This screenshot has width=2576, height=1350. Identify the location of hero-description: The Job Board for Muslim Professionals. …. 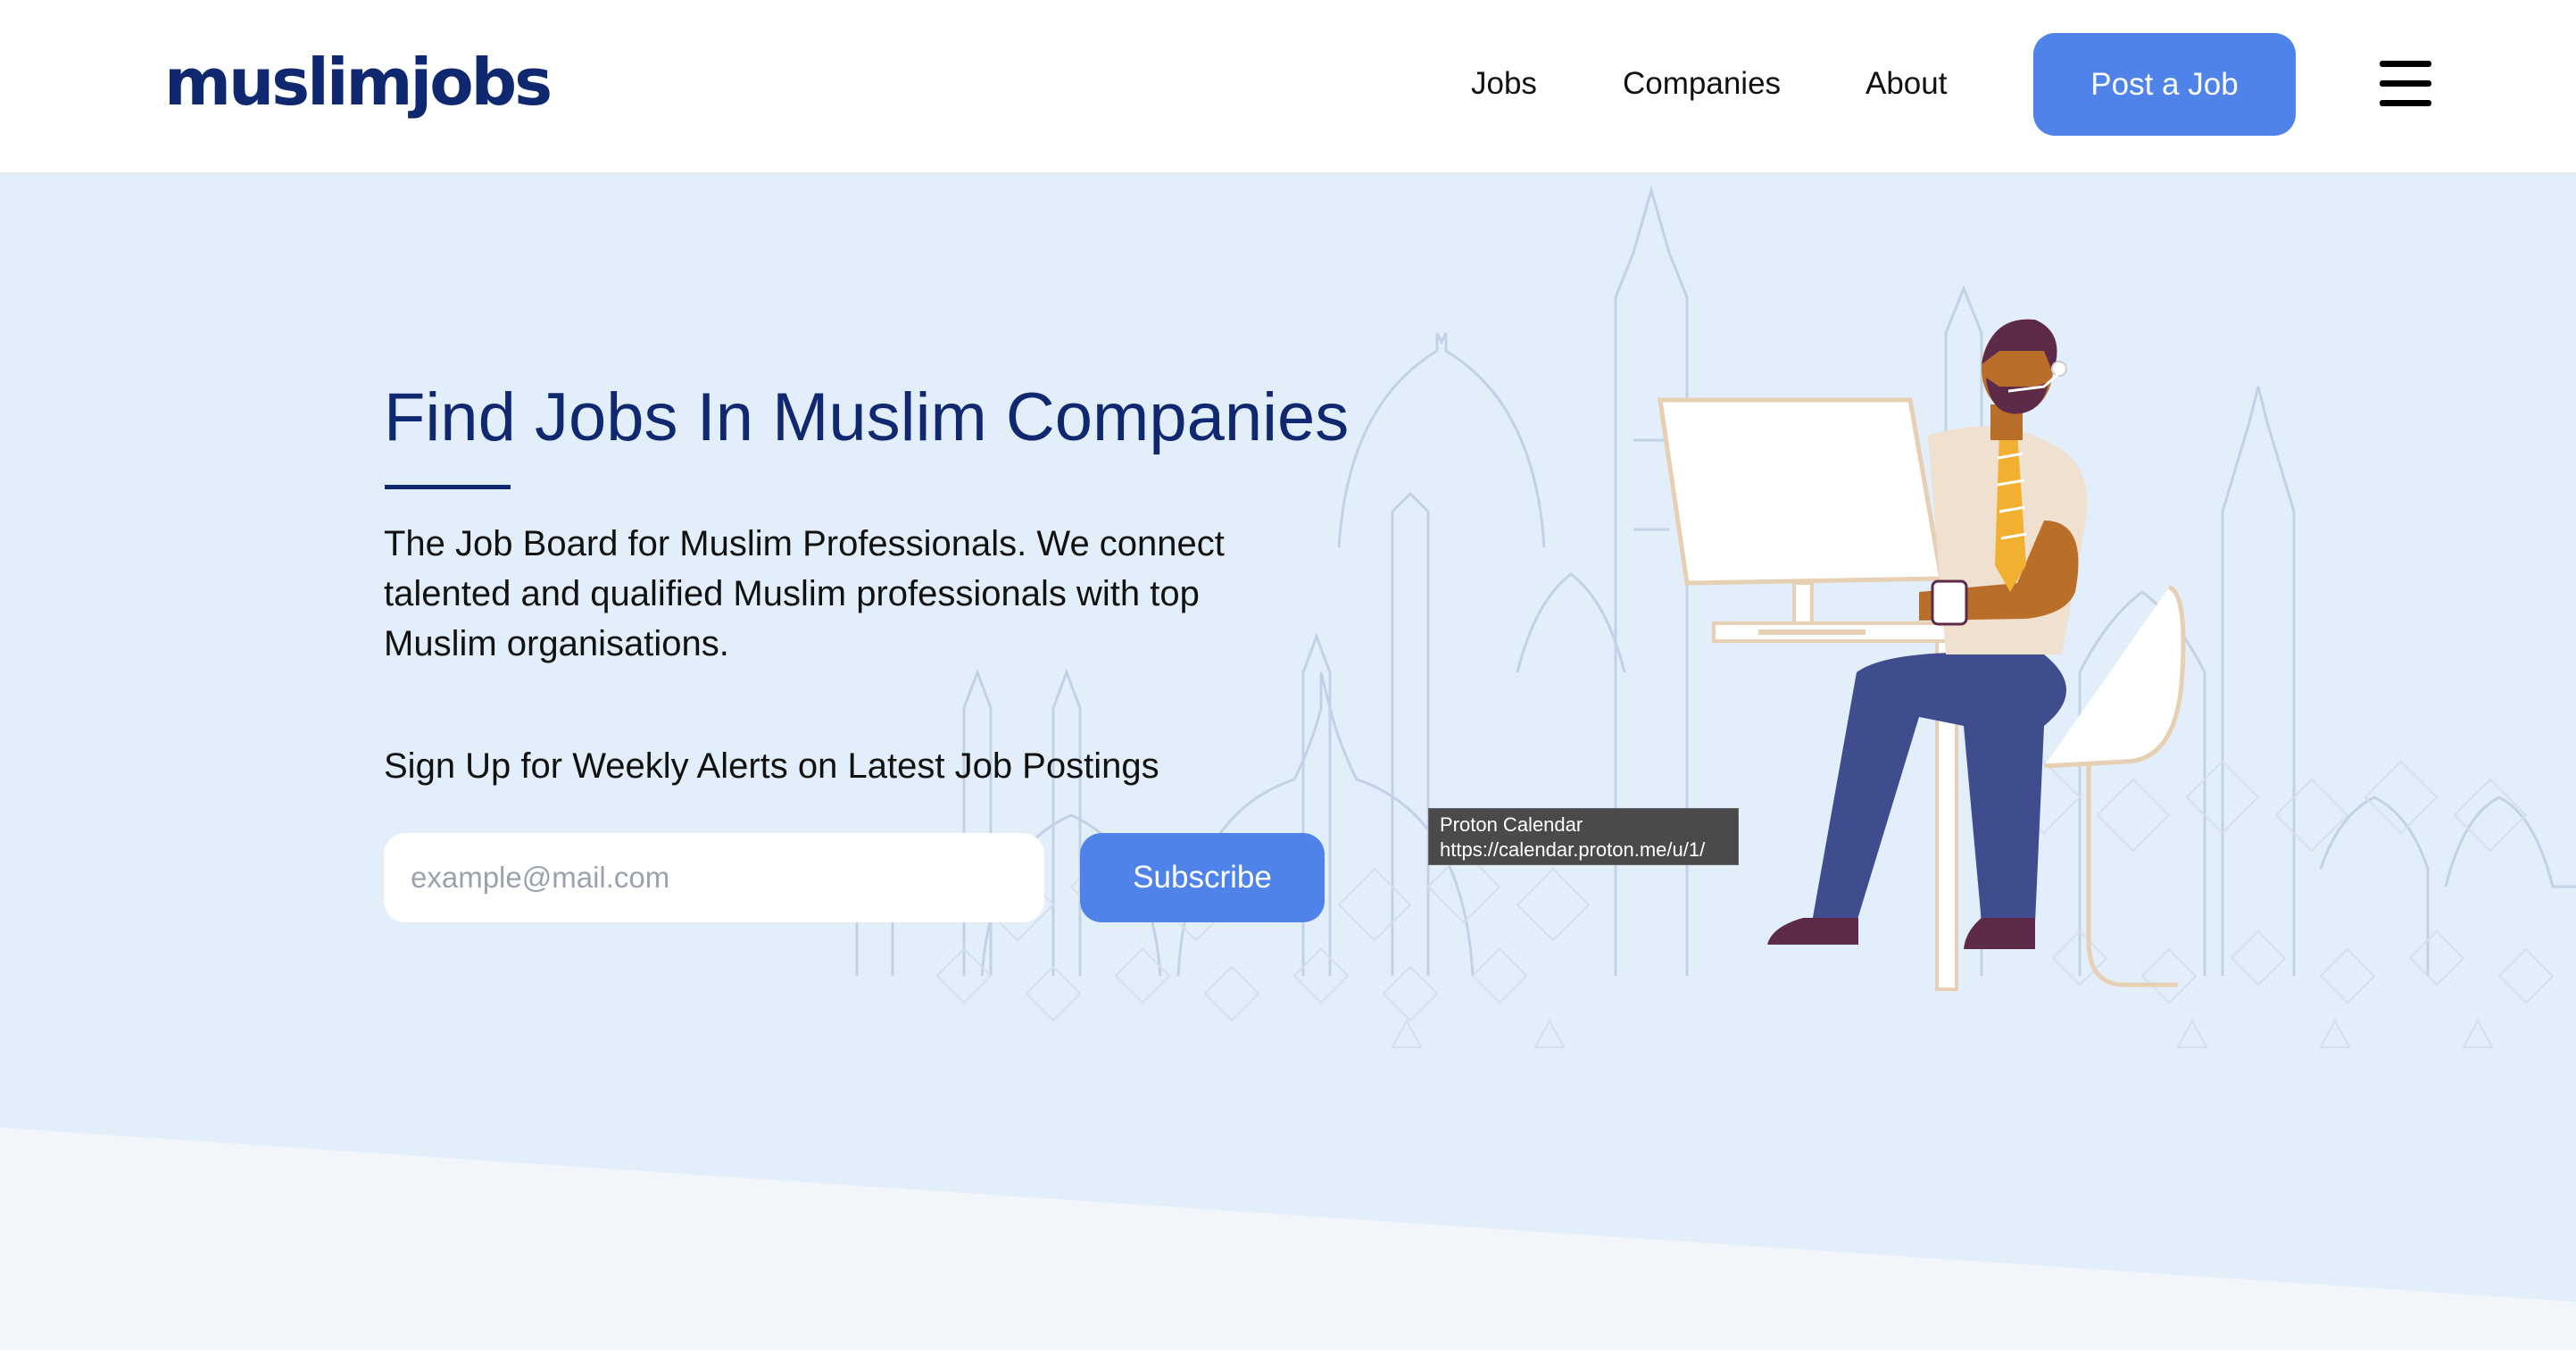
(805, 593).